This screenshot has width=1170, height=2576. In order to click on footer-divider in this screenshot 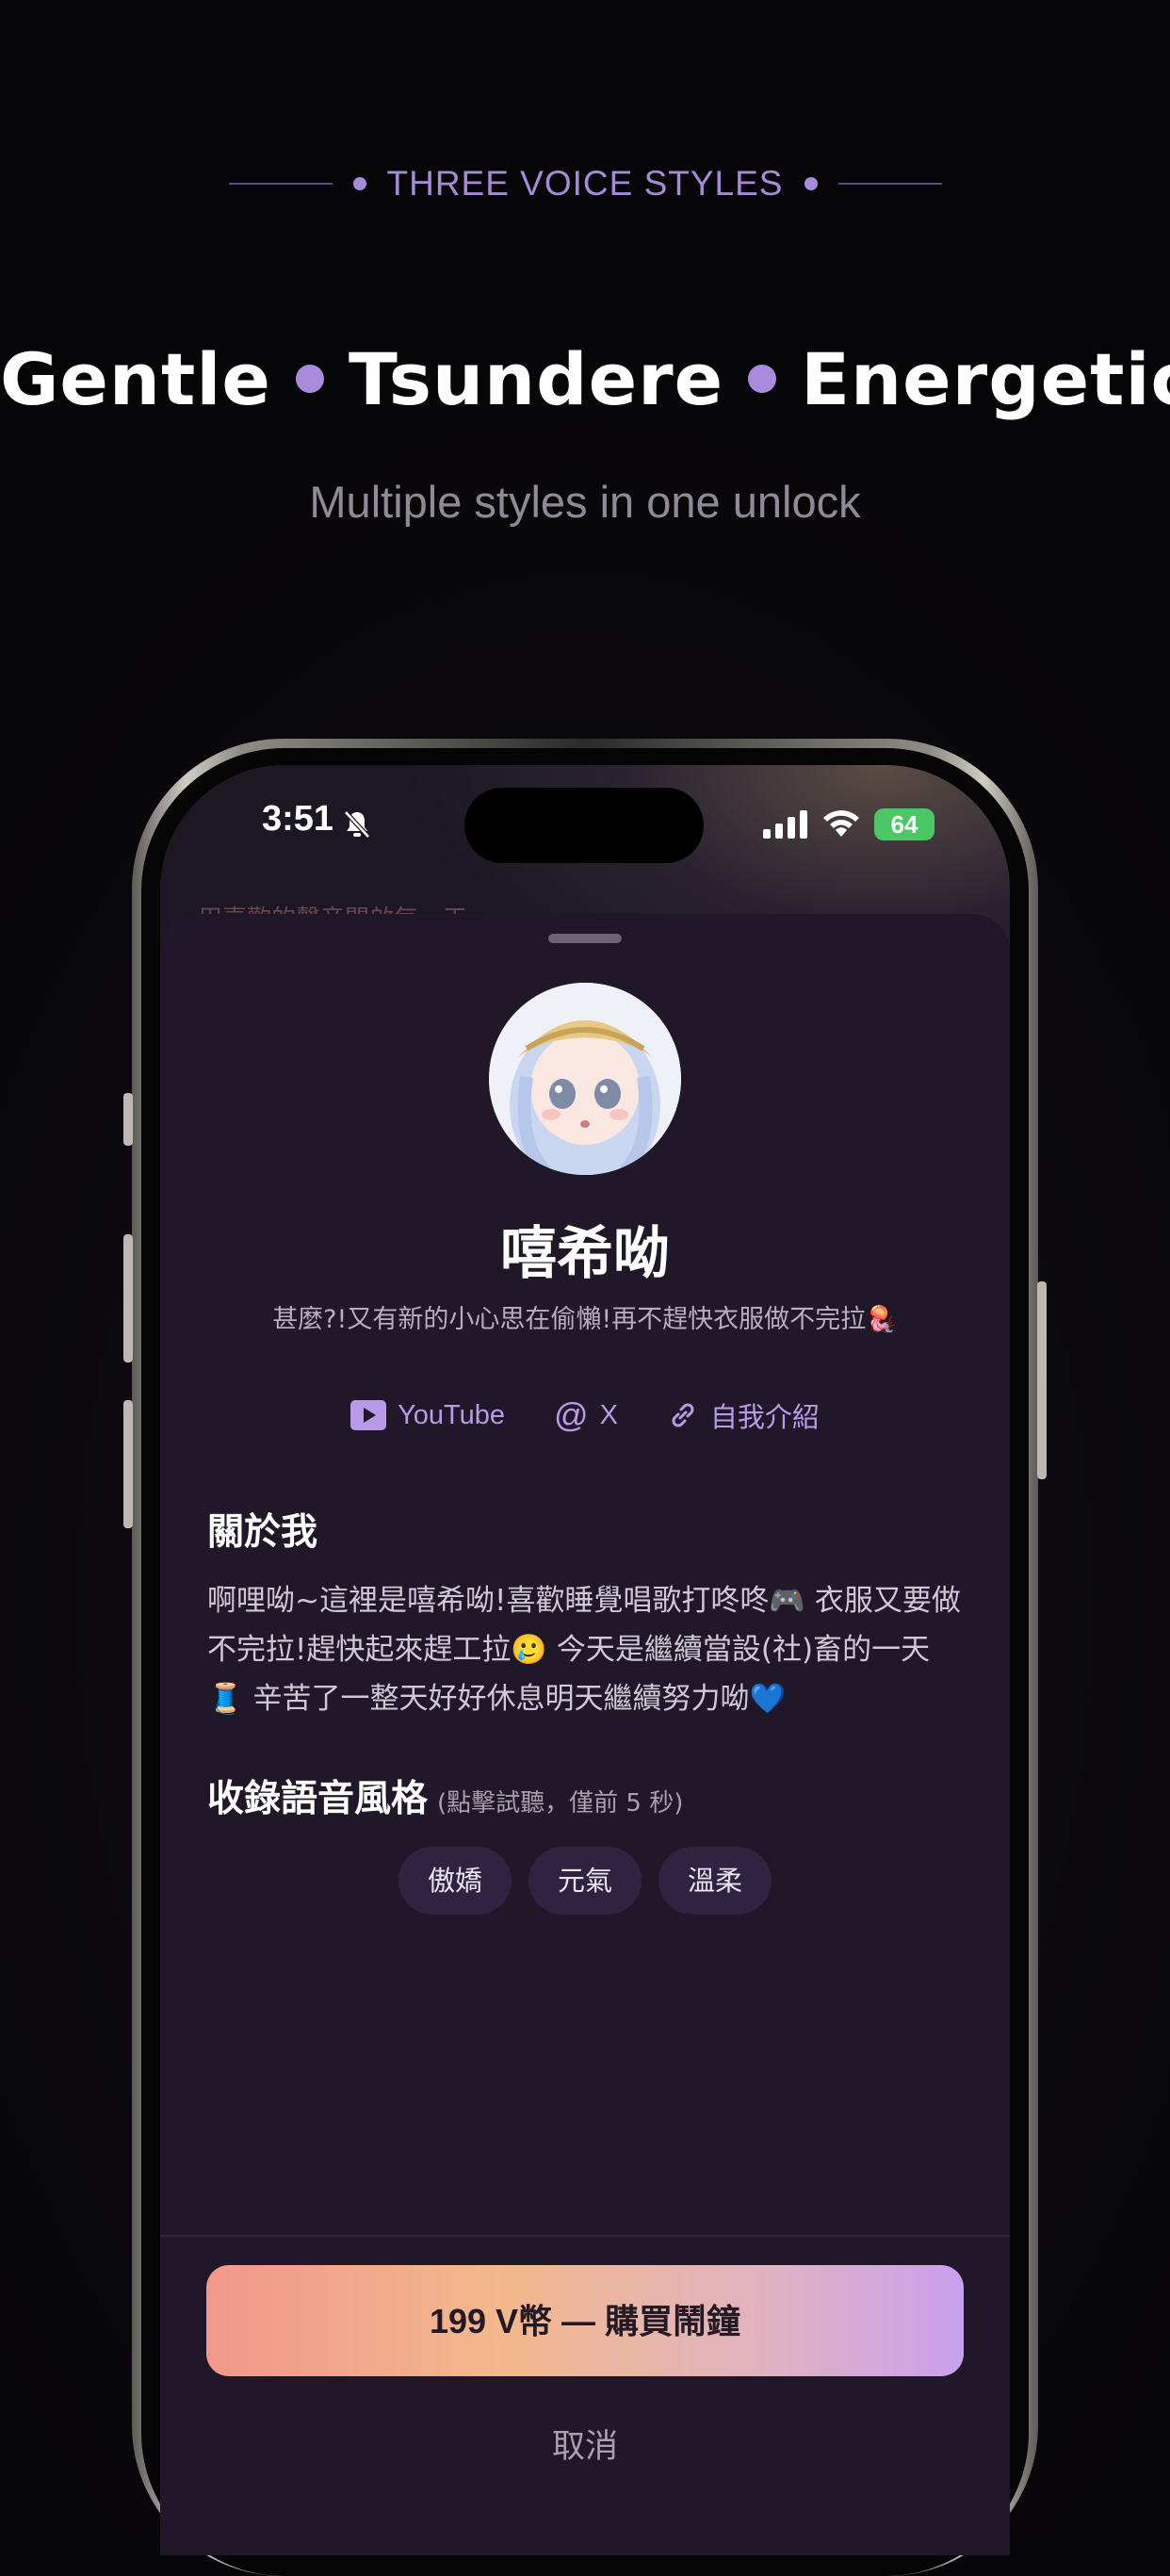, I will do `click(585, 2236)`.